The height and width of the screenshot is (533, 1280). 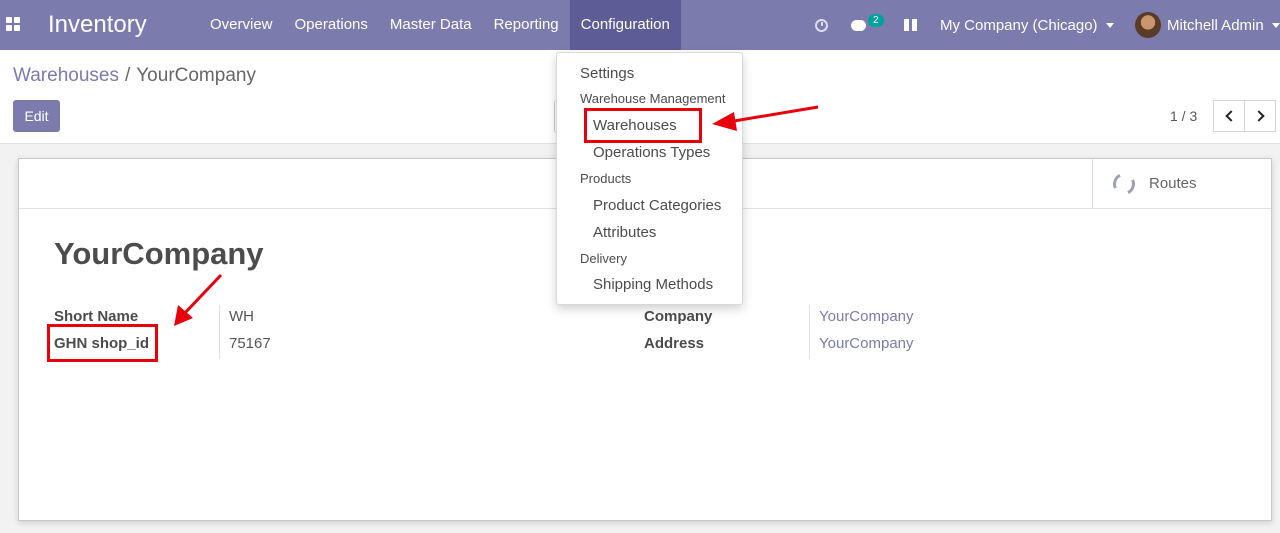 I want to click on chevron-left-icon, so click(x=1230, y=116).